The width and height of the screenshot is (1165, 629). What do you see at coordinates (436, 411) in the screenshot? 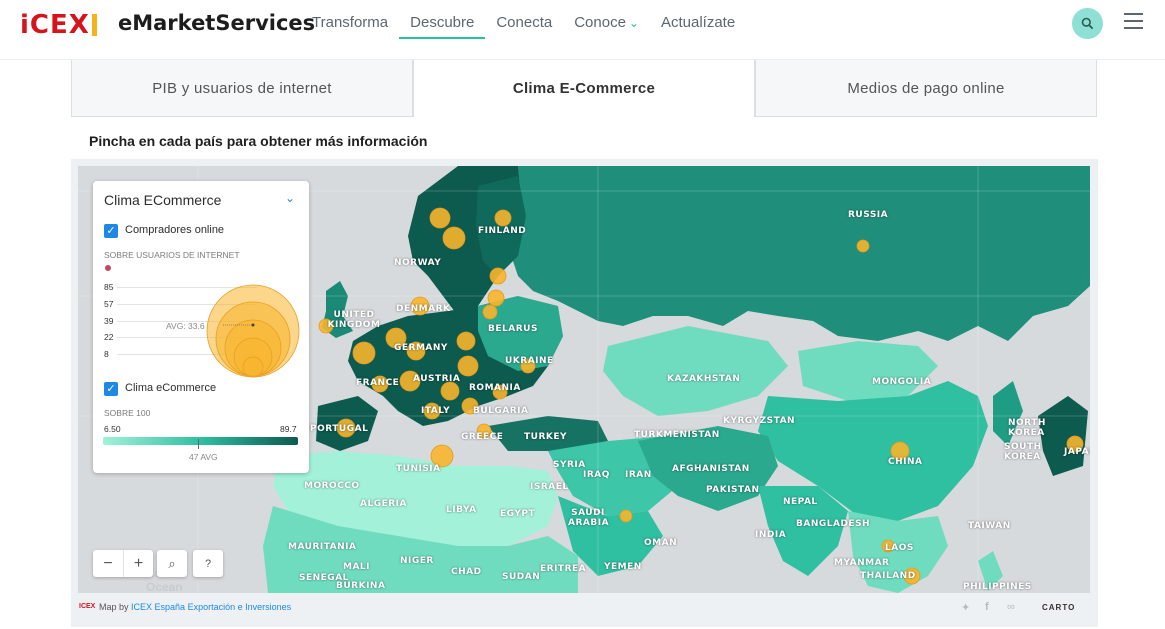
I see `label-italy: ITALY` at bounding box center [436, 411].